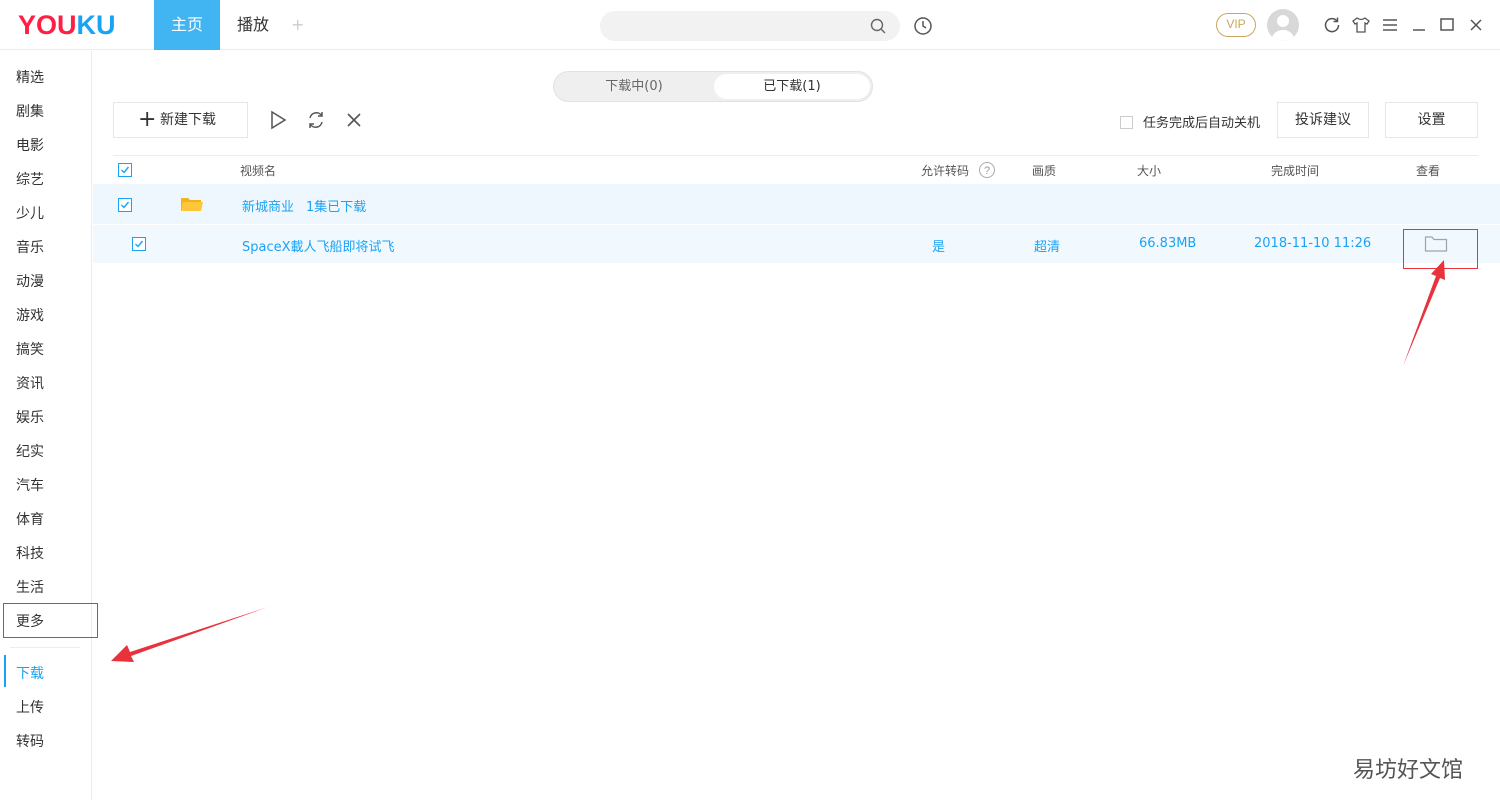 The height and width of the screenshot is (800, 1500). I want to click on arrow-to-view-folder, so click(1424, 313).